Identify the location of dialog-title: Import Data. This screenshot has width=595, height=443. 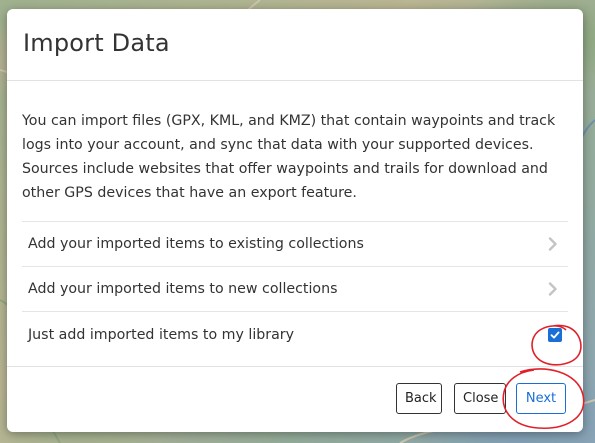
(96, 43).